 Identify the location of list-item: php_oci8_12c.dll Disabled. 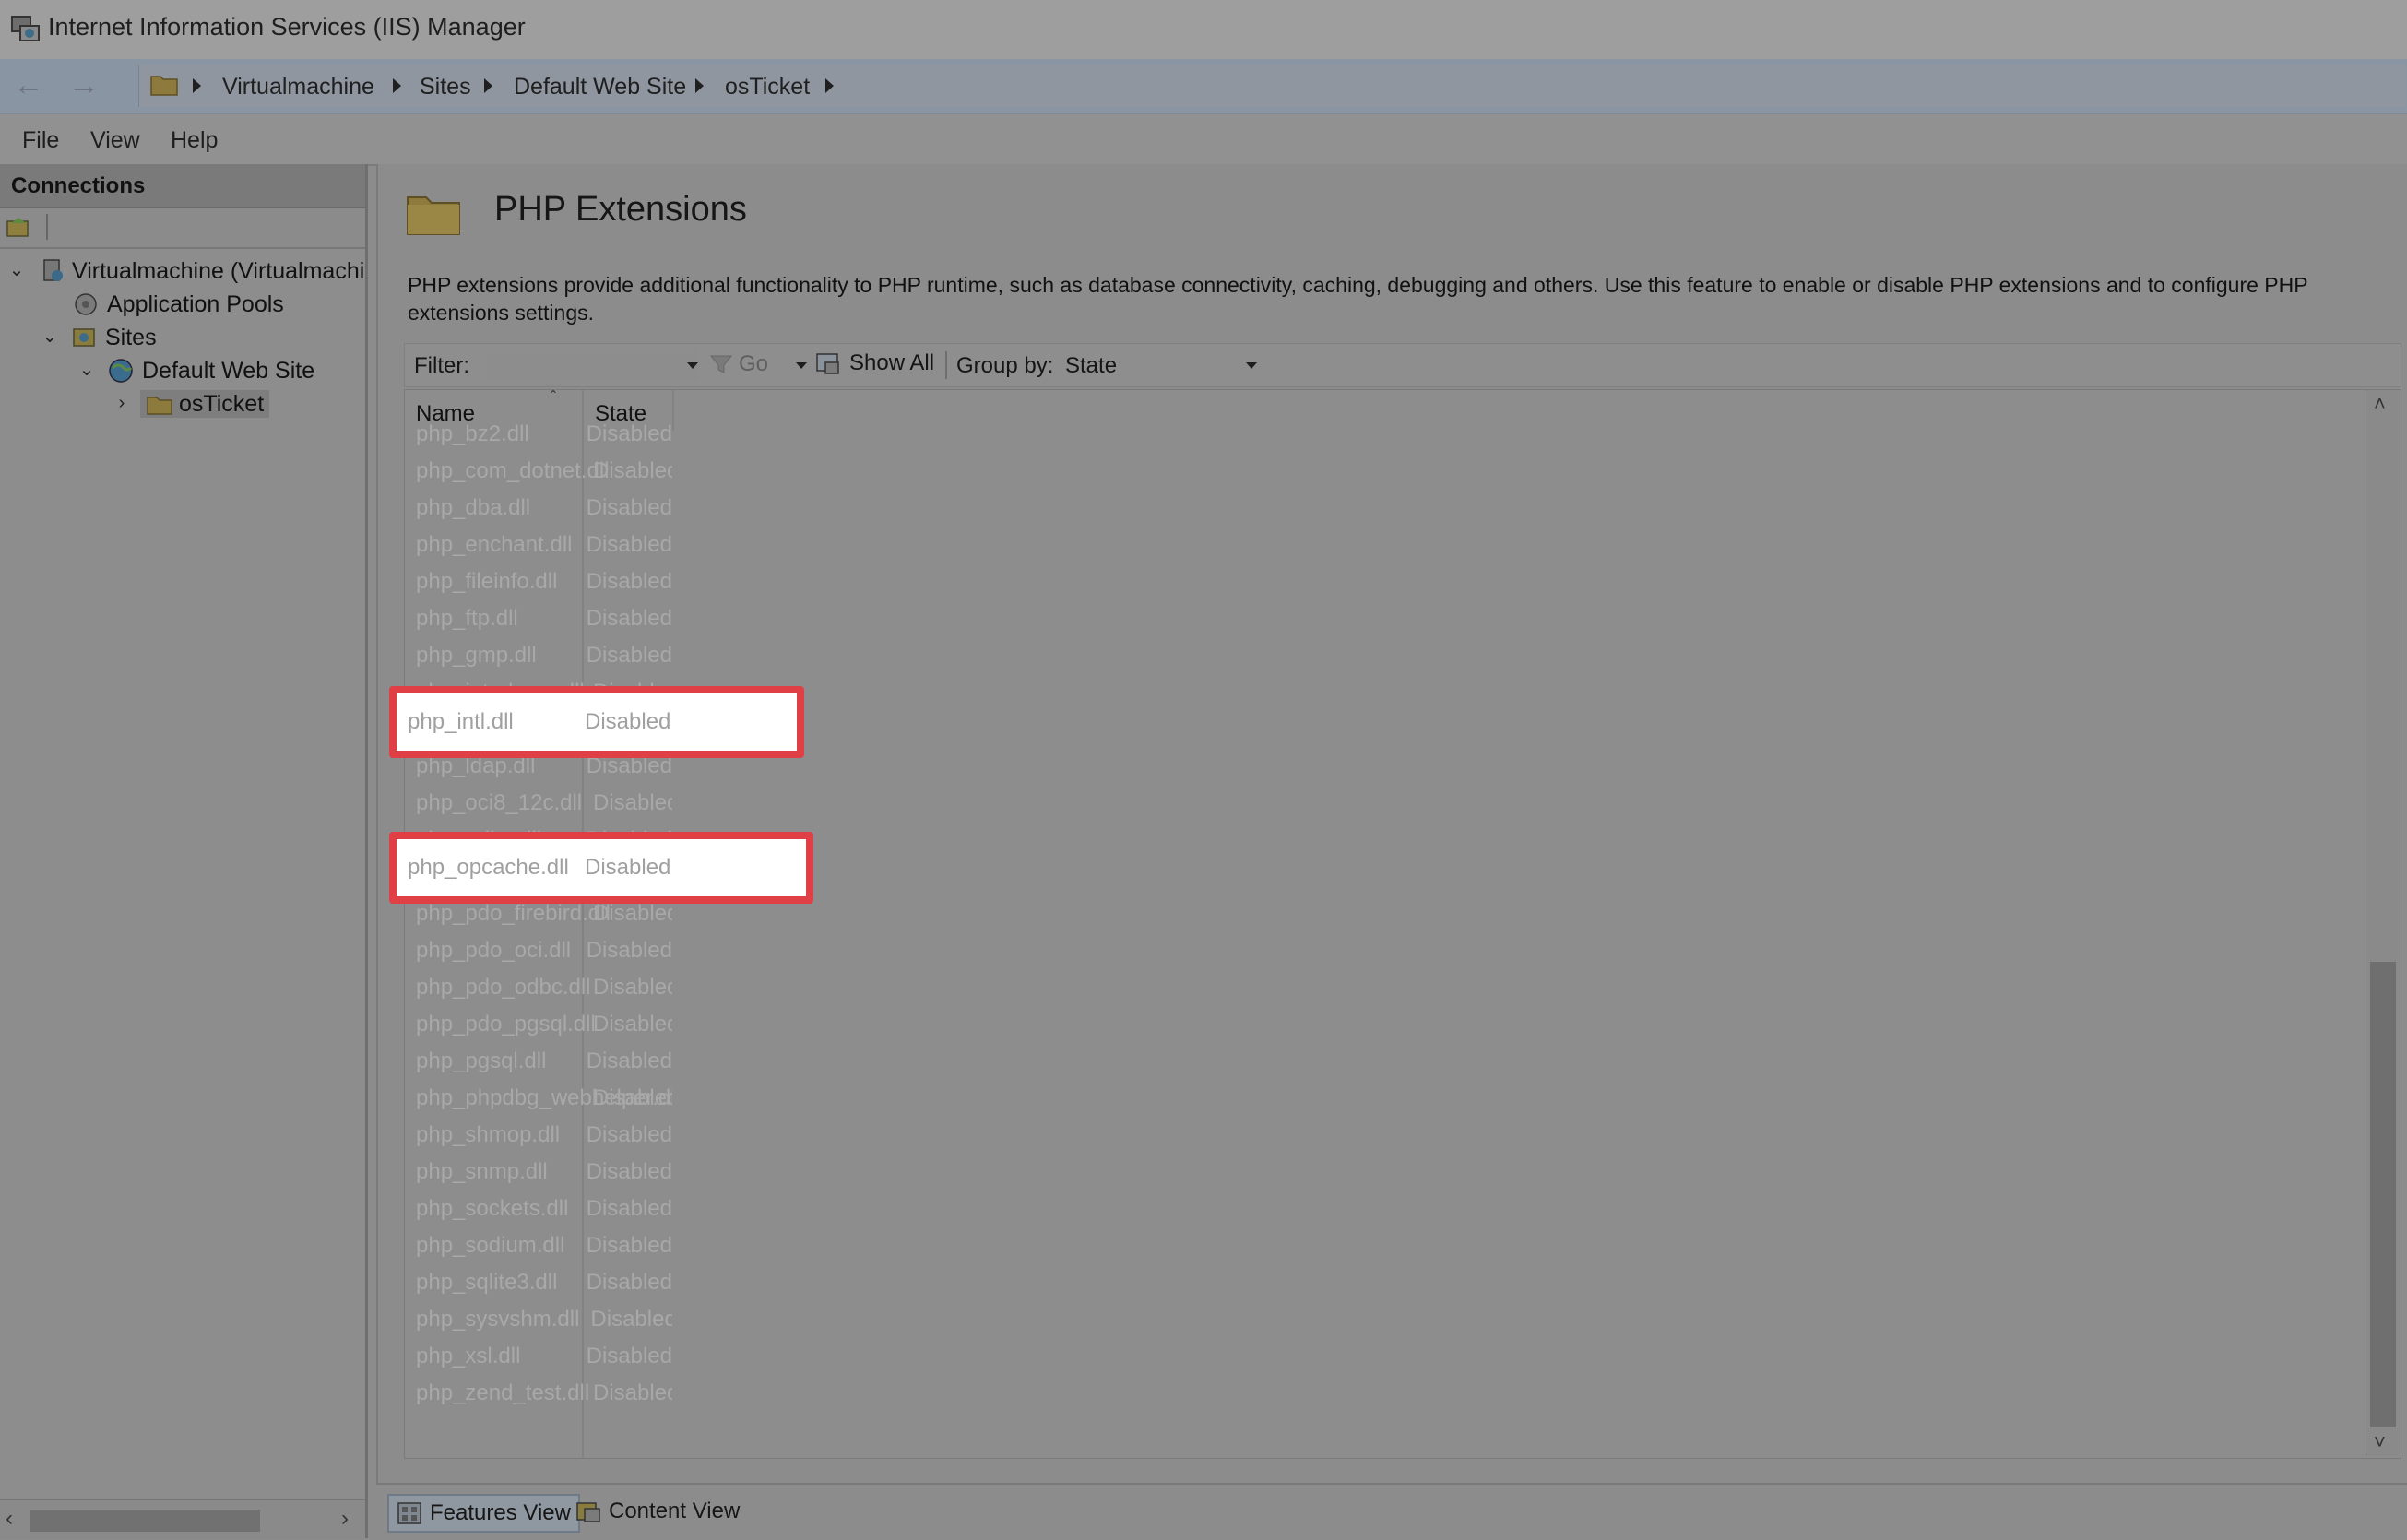
(538, 804).